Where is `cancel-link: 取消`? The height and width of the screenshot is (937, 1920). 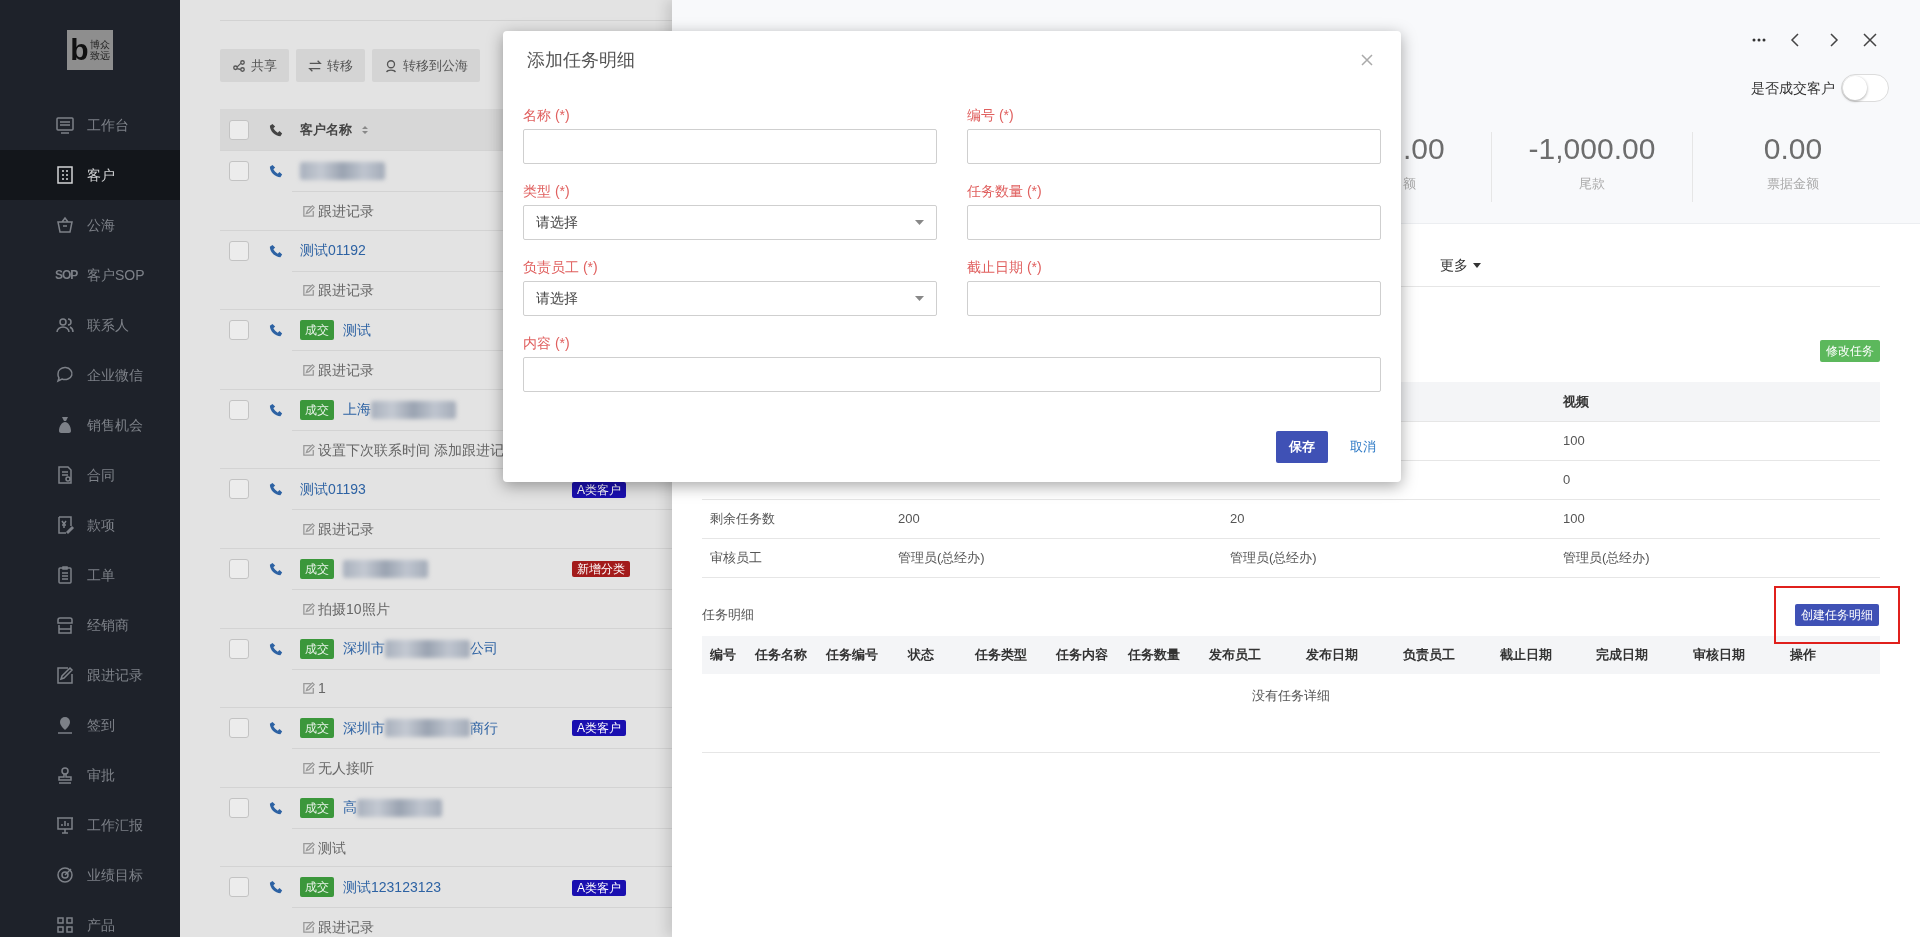
cancel-link: 取消 is located at coordinates (1363, 447).